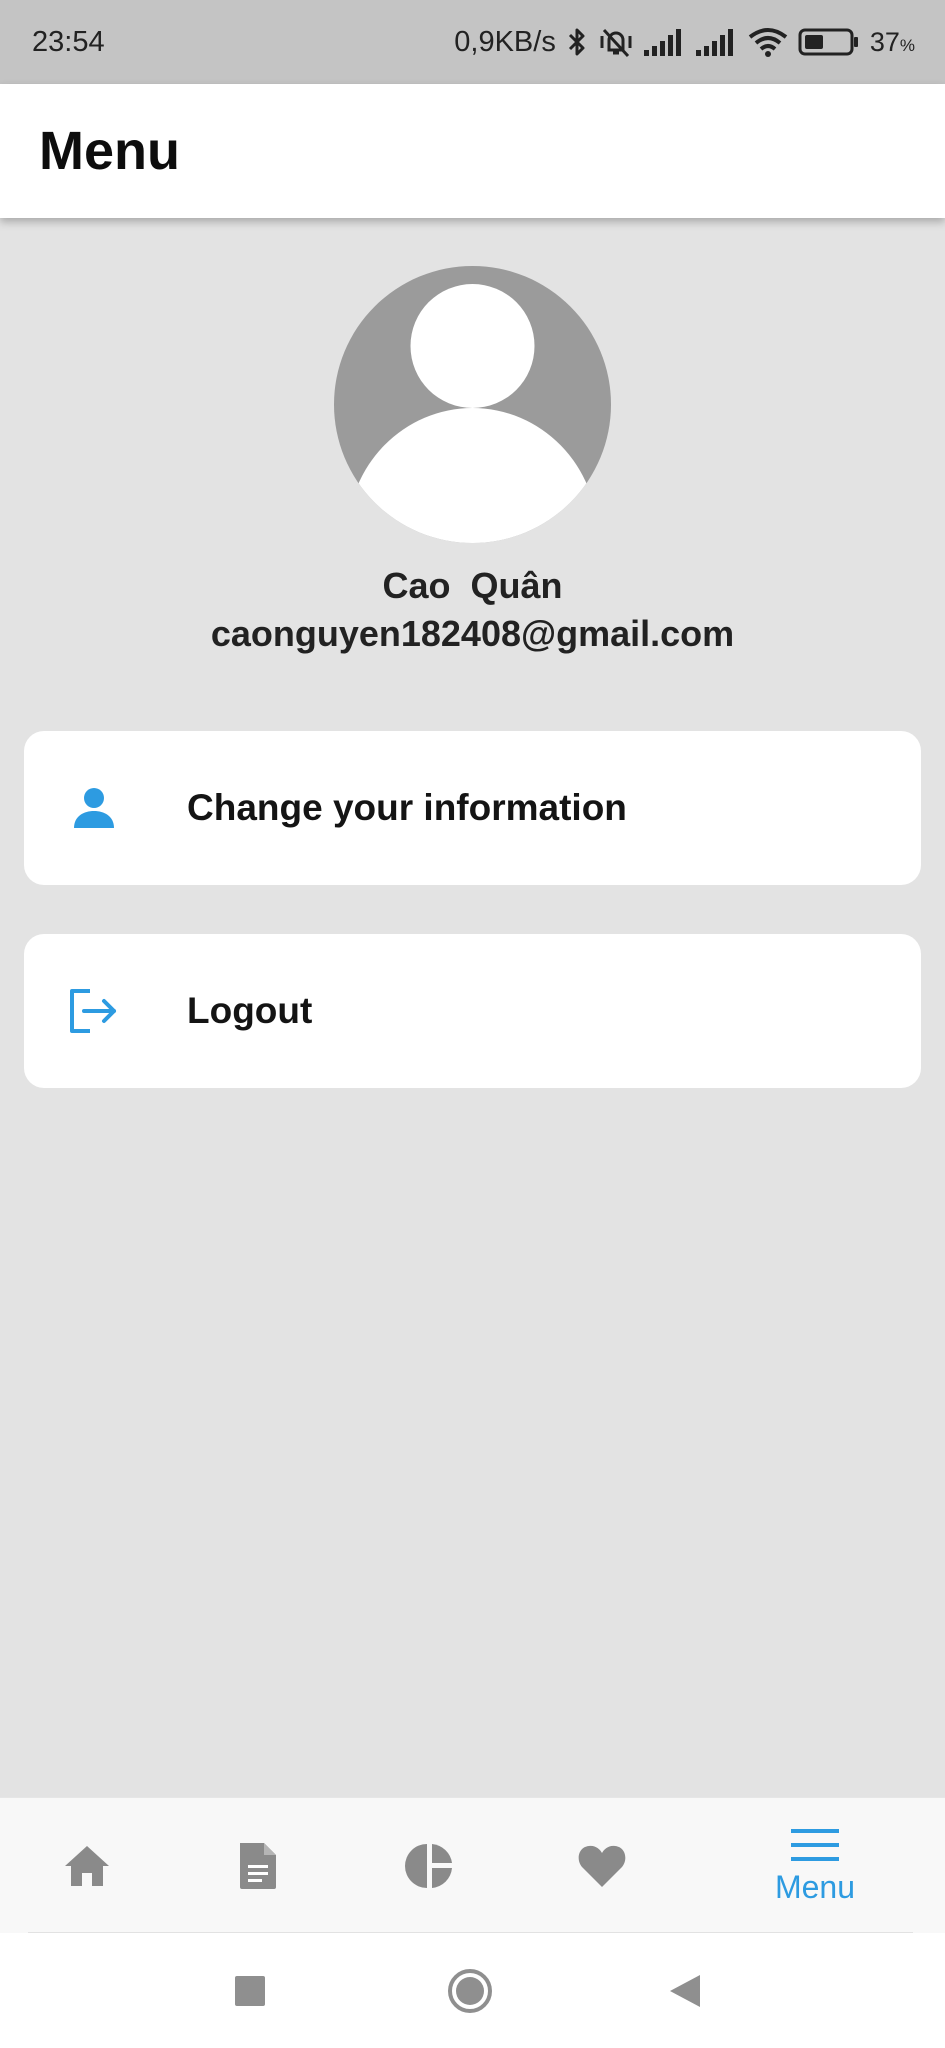 The image size is (945, 2048). Describe the element at coordinates (815, 1866) in the screenshot. I see `nav-menu: Menu` at that location.